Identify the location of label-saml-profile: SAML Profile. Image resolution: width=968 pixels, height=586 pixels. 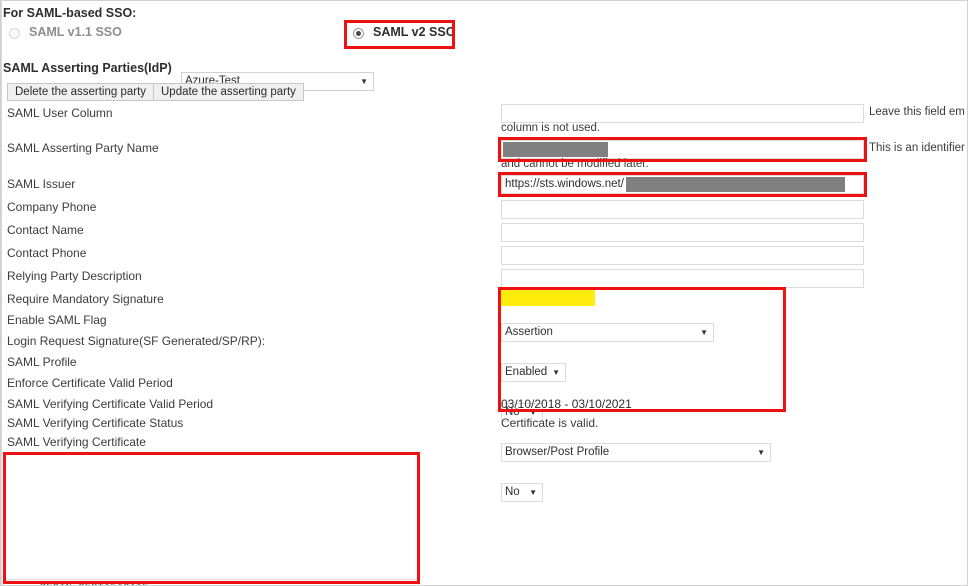
(42, 362).